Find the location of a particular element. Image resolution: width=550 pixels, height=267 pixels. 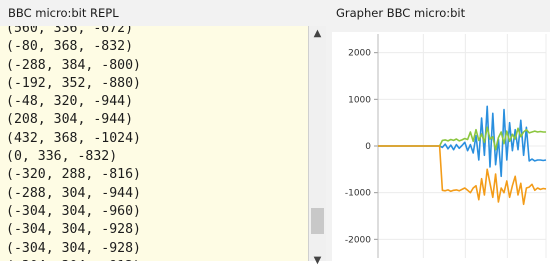

repl-line: (-320, 288, -816) is located at coordinates (73, 175).